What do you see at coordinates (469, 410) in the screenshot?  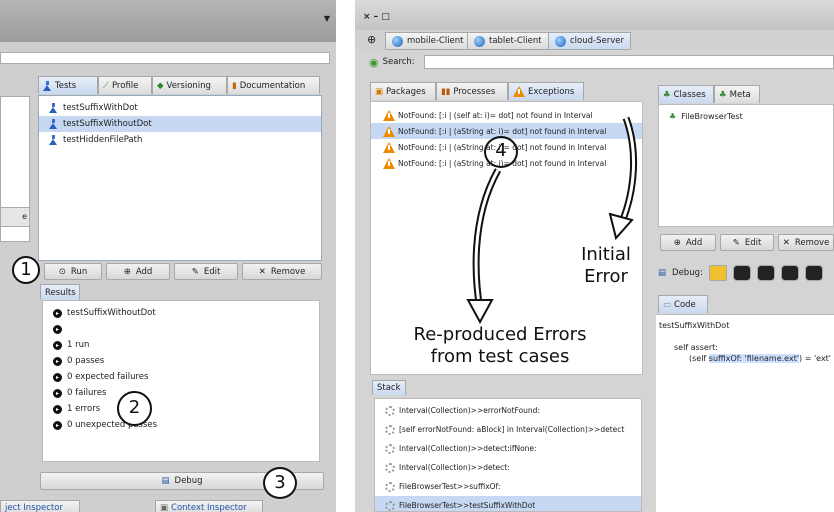 I see `stack-frame-text: Interval(Collection)>>errorNotFound:` at bounding box center [469, 410].